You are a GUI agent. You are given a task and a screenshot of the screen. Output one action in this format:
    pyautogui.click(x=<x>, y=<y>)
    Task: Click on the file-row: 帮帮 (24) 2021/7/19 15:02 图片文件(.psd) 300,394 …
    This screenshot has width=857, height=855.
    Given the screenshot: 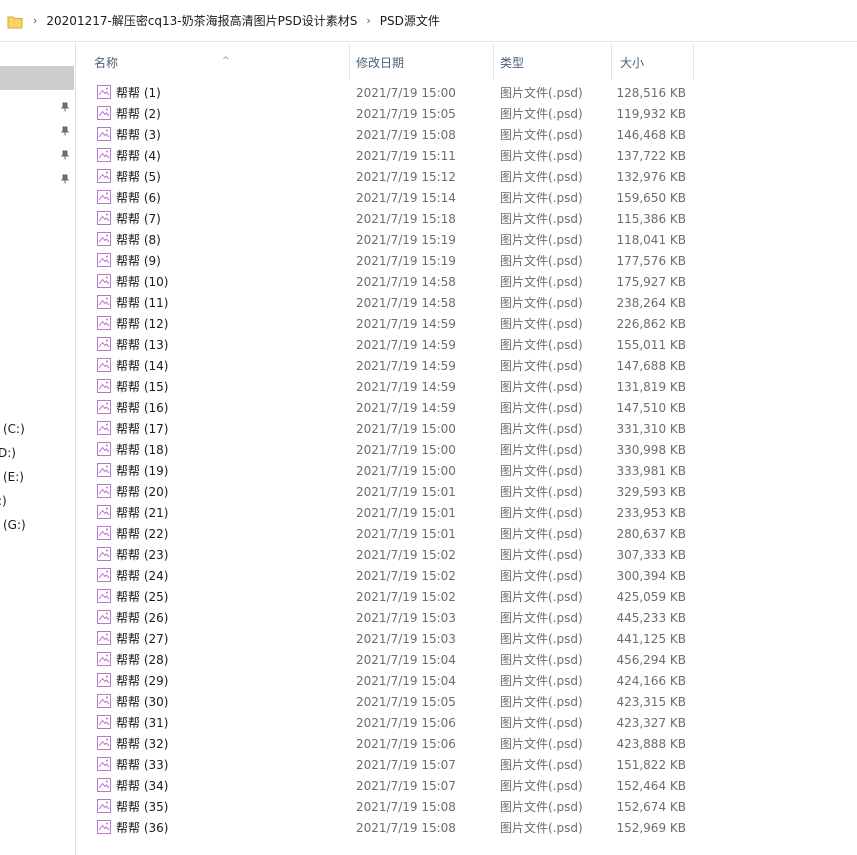 What is the action you would take?
    pyautogui.click(x=395, y=575)
    